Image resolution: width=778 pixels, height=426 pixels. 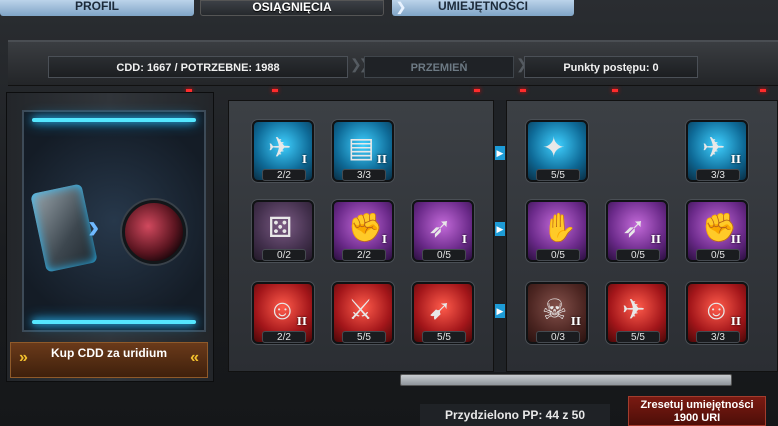 I want to click on buy-cdd-button: » Kup CDD za uridium «, so click(x=109, y=360).